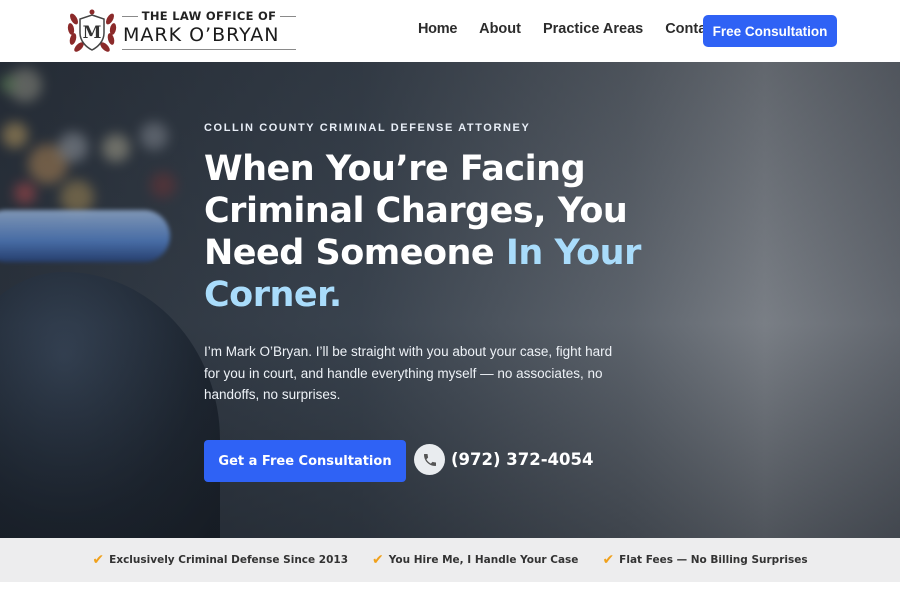 The height and width of the screenshot is (604, 900). Describe the element at coordinates (500, 29) in the screenshot. I see `nav-about: About` at that location.